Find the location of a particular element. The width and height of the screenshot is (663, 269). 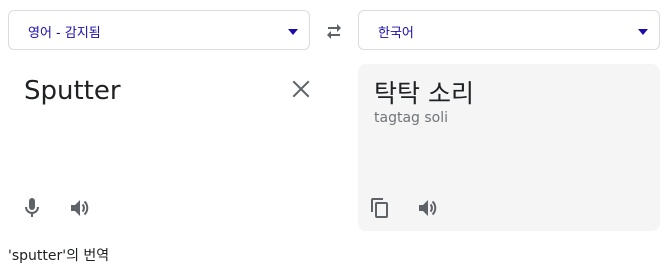

target-listen-button is located at coordinates (428, 208).